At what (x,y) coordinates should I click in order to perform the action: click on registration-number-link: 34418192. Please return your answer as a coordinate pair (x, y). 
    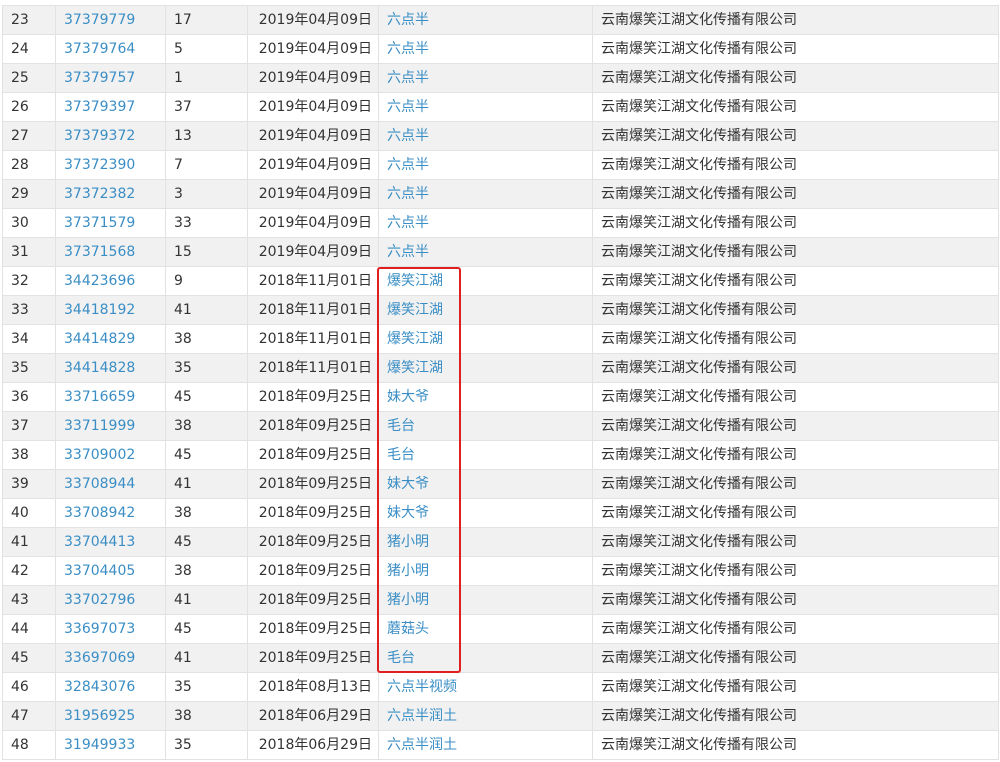
    Looking at the image, I should click on (99, 310).